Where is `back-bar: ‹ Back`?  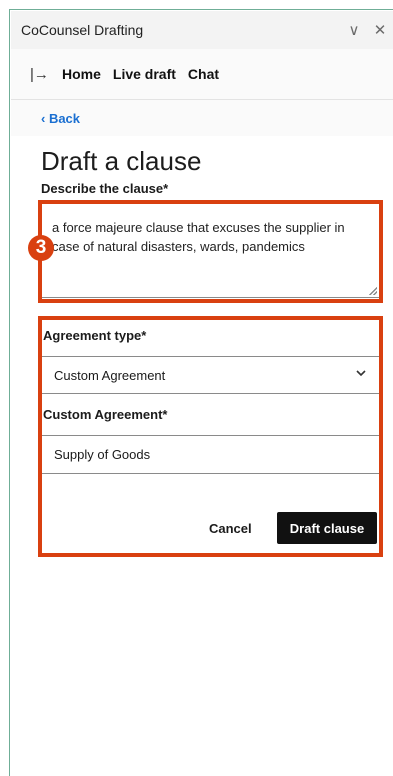 back-bar: ‹ Back is located at coordinates (202, 118).